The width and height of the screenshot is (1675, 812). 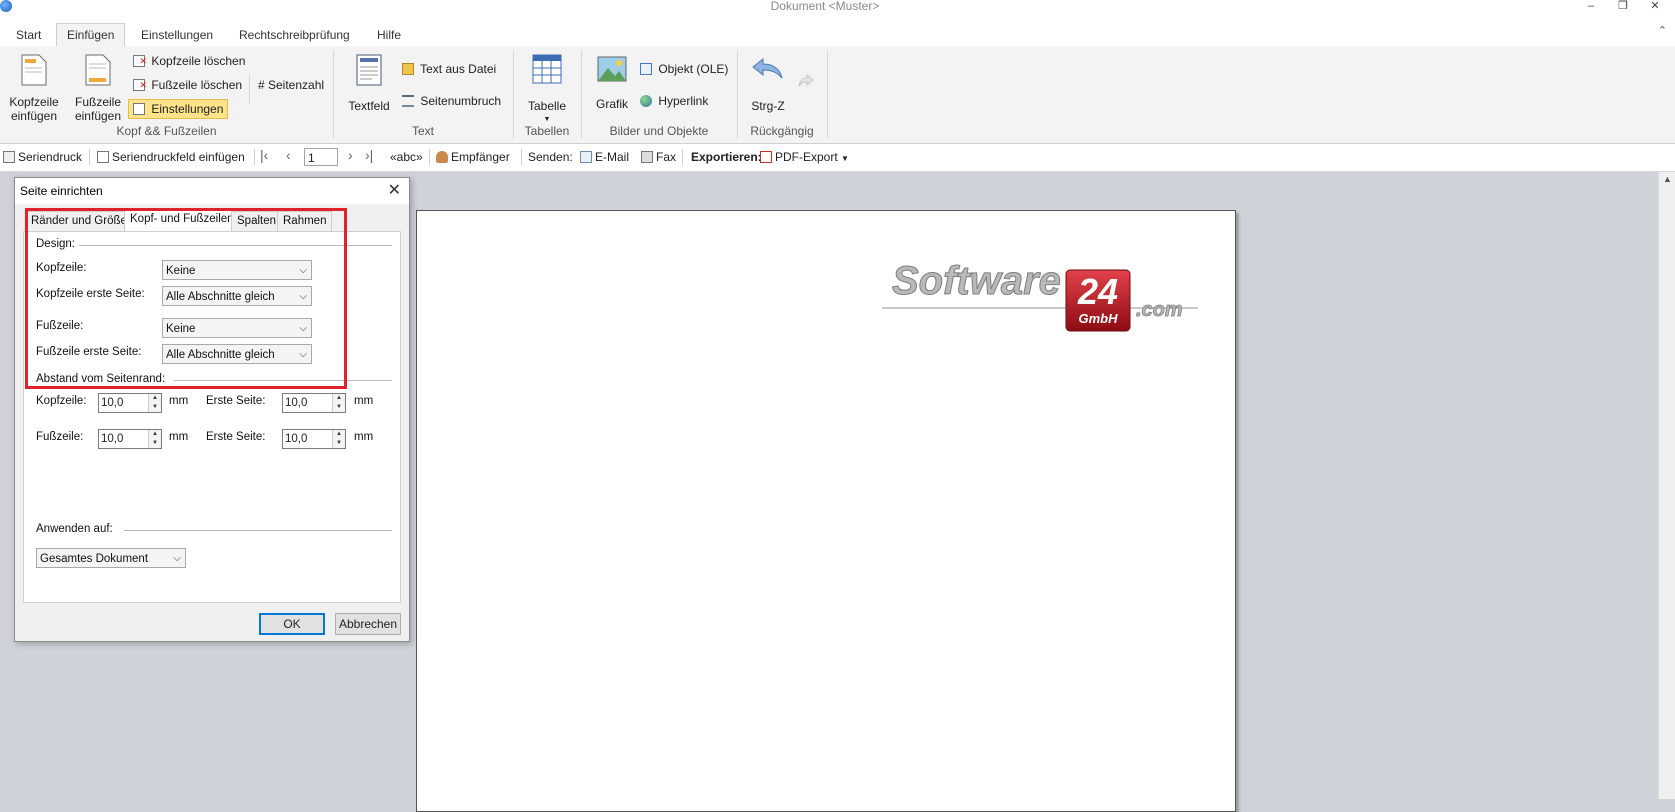 I want to click on hyperlink-button: Hyperlink, so click(x=674, y=101).